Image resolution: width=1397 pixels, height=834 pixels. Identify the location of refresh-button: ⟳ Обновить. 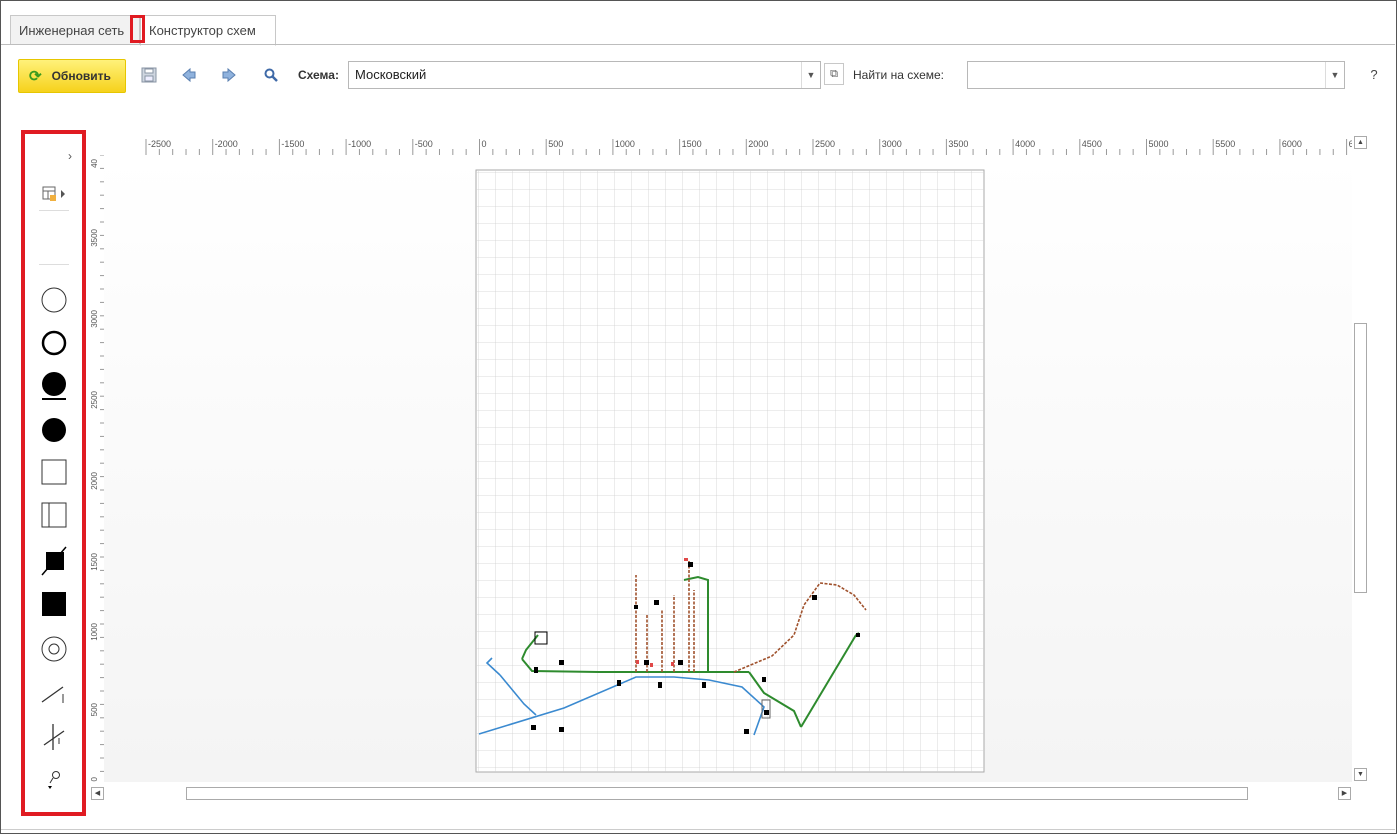
(72, 76).